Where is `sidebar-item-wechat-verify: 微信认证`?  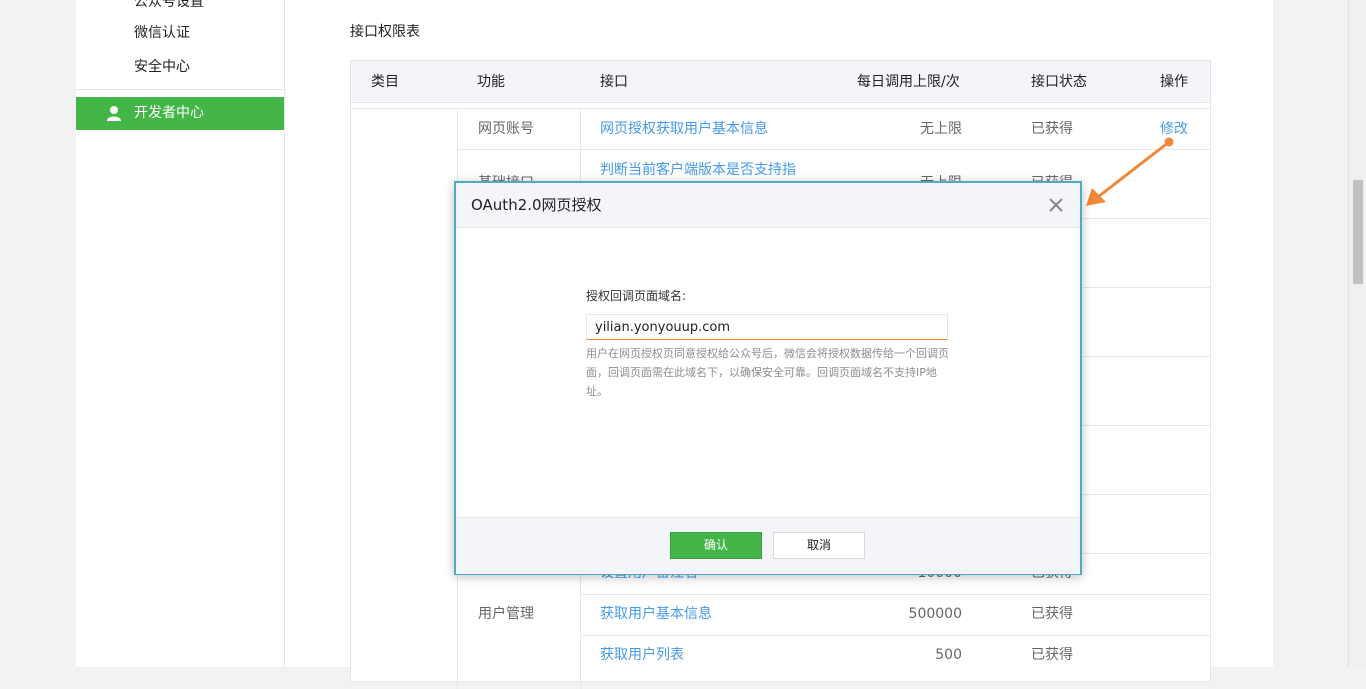
sidebar-item-wechat-verify: 微信认证 is located at coordinates (162, 33).